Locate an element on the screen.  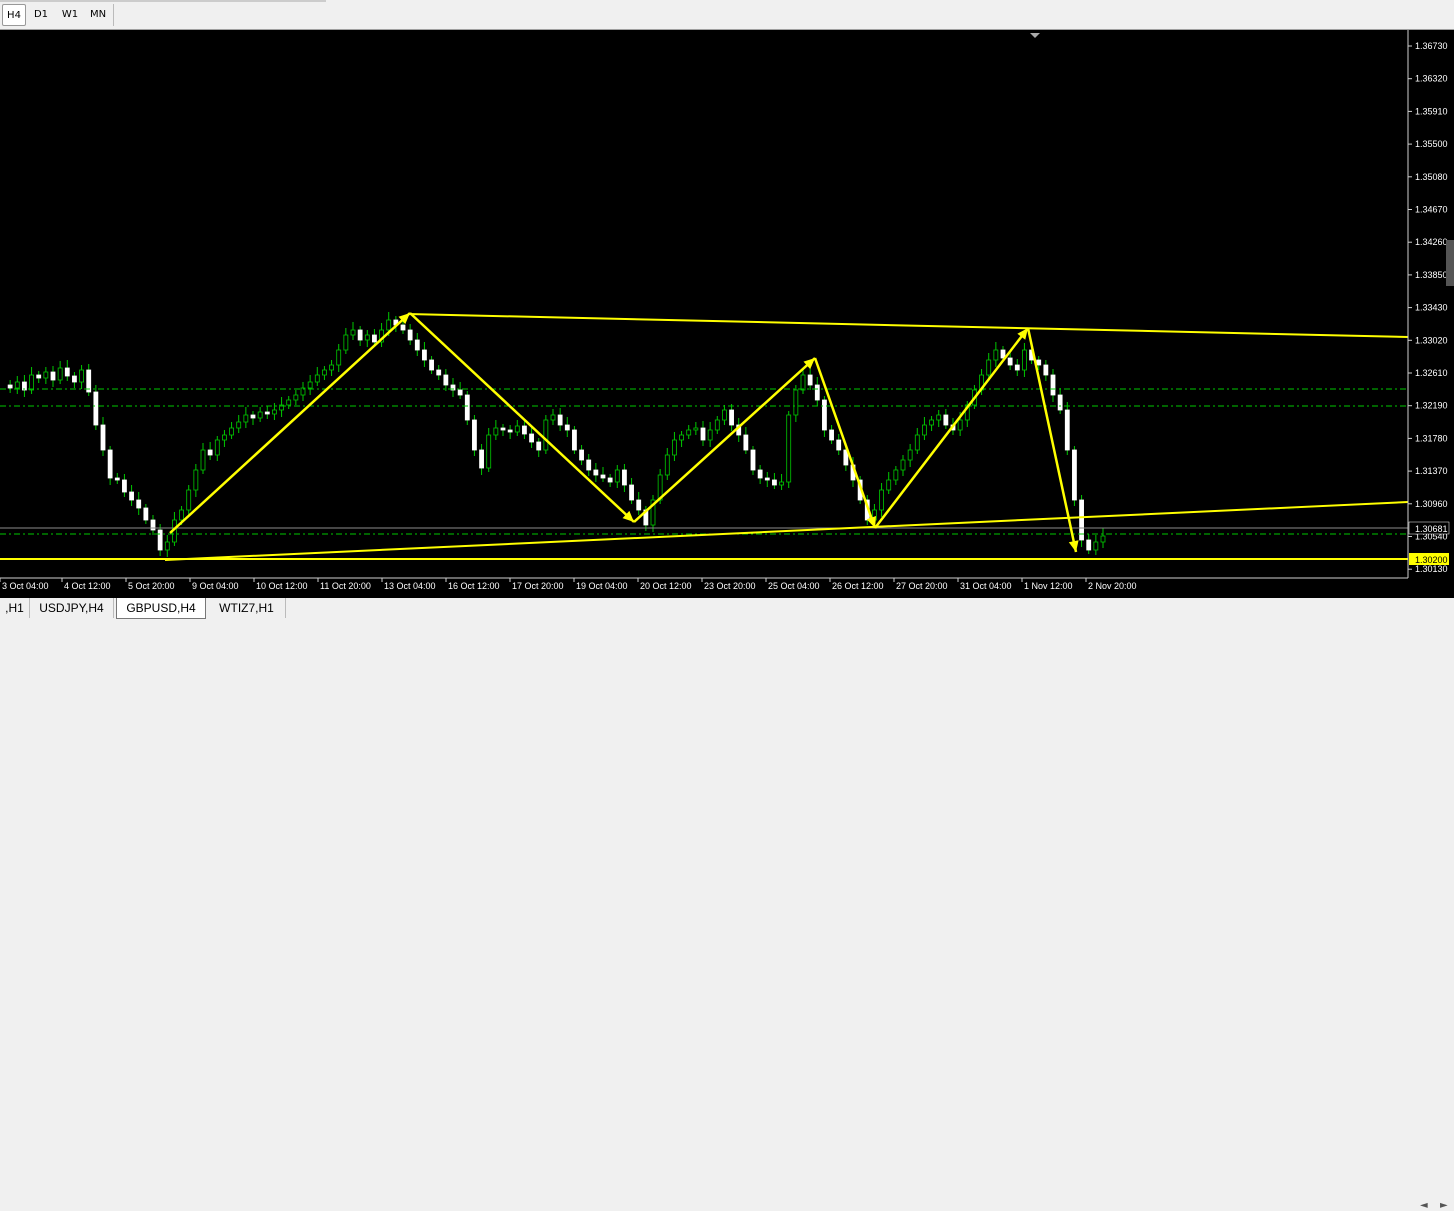
time-tick-label: 13 Oct 04:00 is located at coordinates (410, 586).